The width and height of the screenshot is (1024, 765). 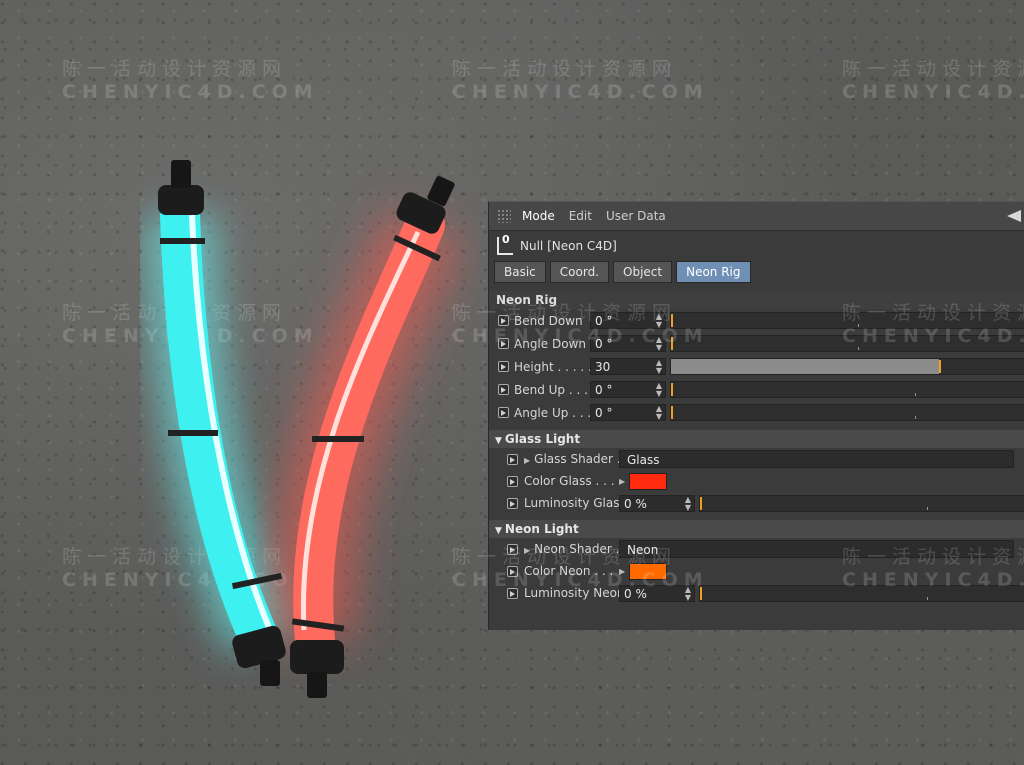 What do you see at coordinates (520, 272) in the screenshot?
I see `tab-basic: Basic` at bounding box center [520, 272].